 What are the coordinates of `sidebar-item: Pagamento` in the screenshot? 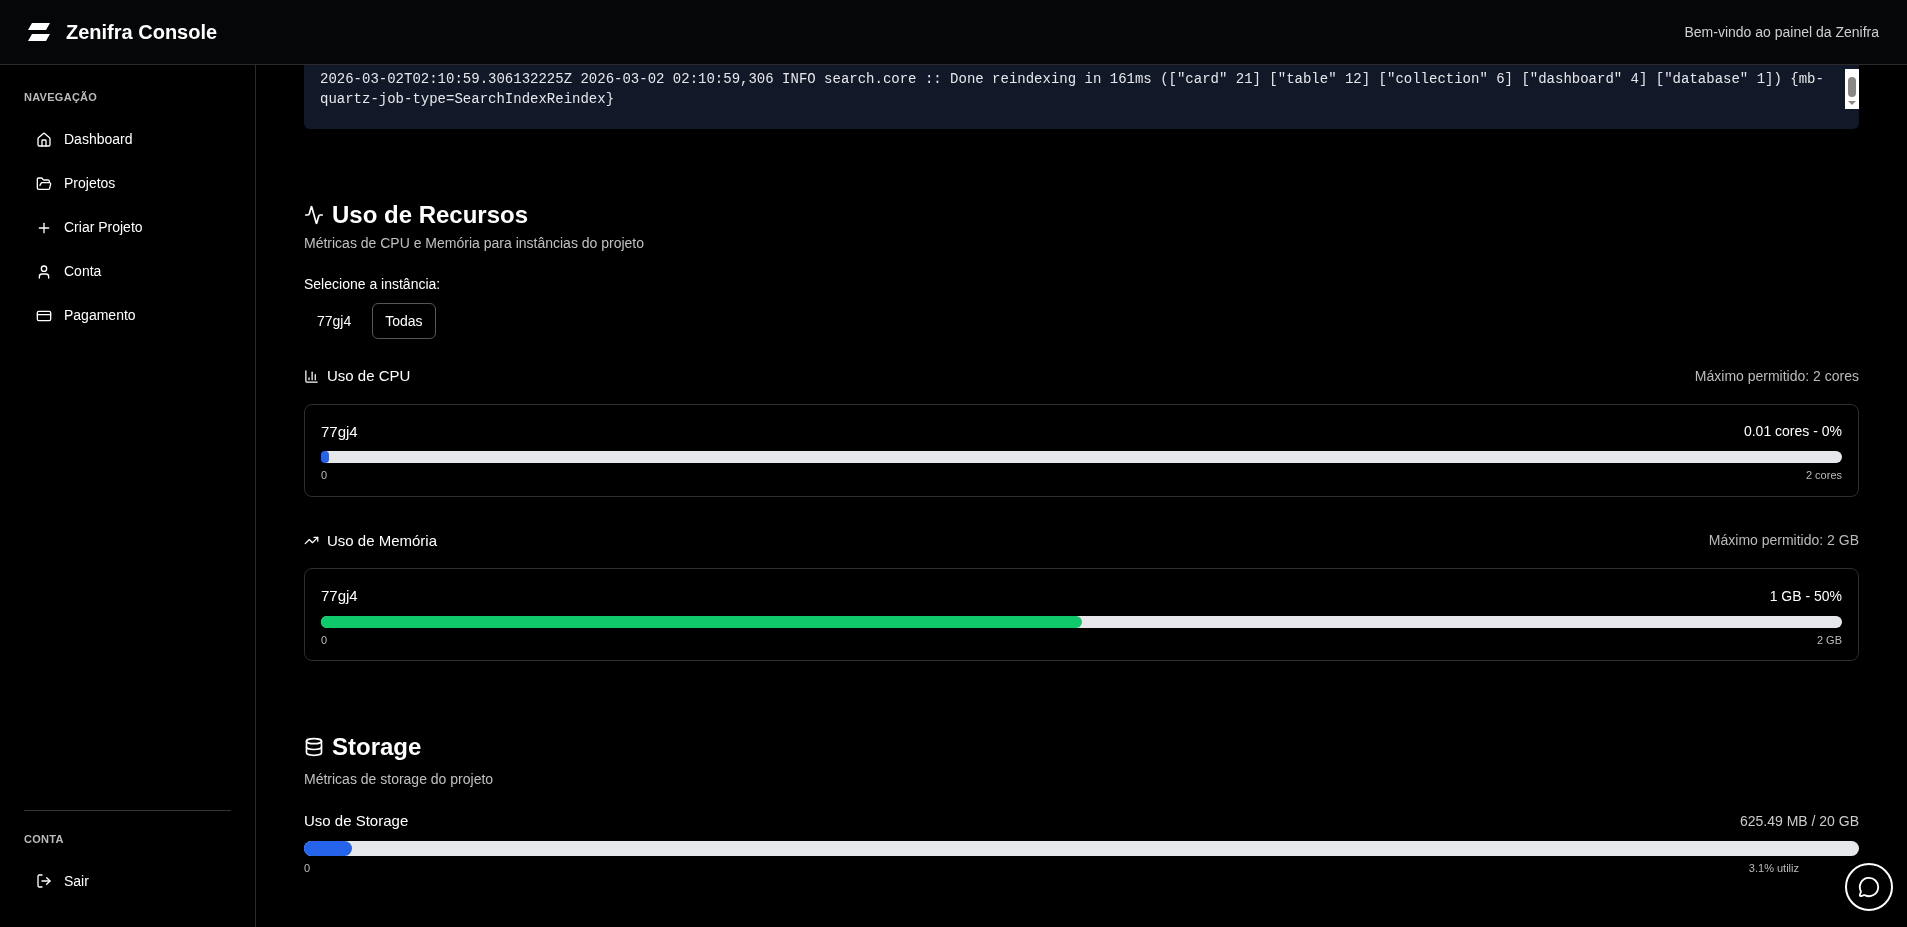 It's located at (127, 315).